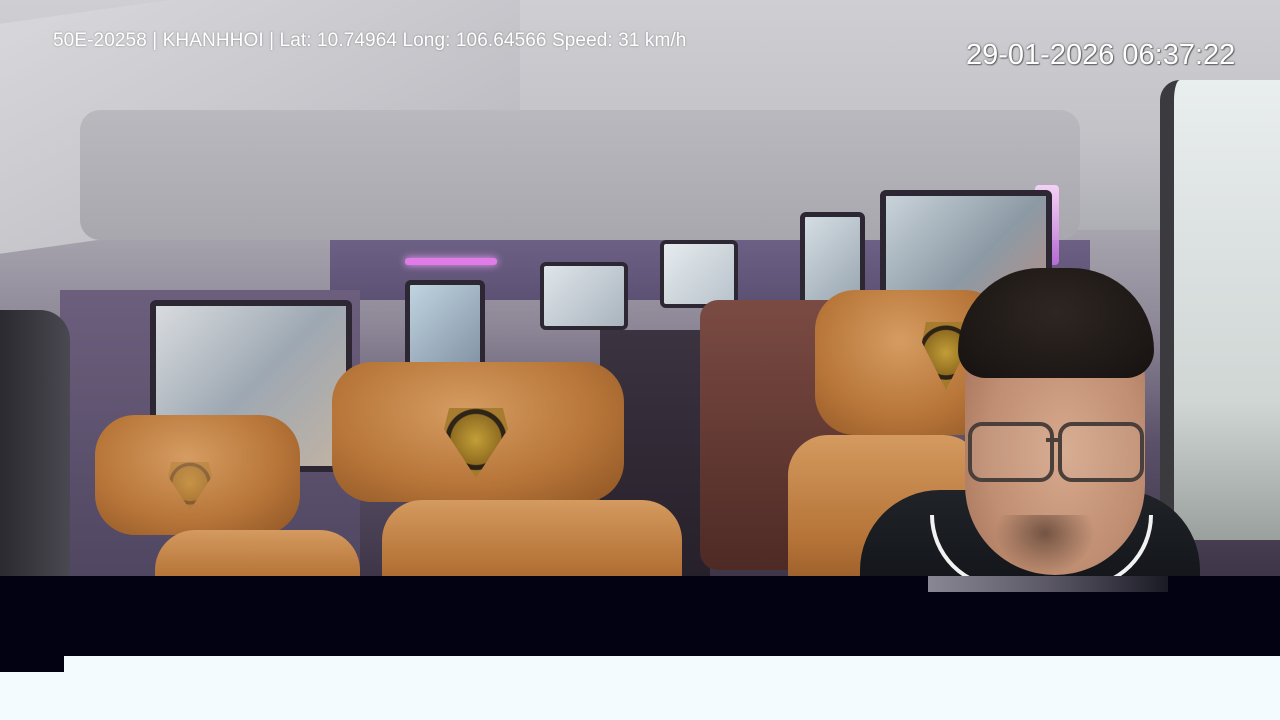 This screenshot has width=1280, height=720. I want to click on driver-glasses, so click(1056, 452).